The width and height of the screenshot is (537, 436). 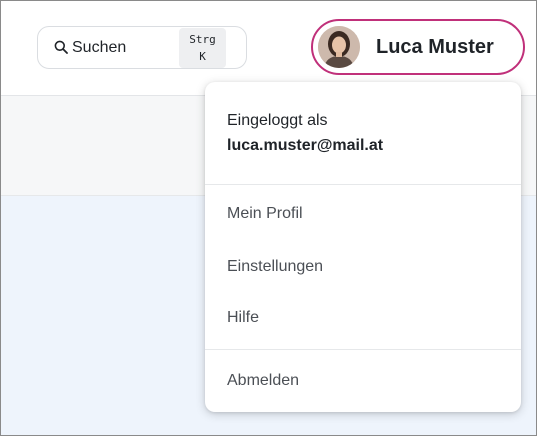 What do you see at coordinates (265, 213) in the screenshot?
I see `menu-item-label: Mein Profil` at bounding box center [265, 213].